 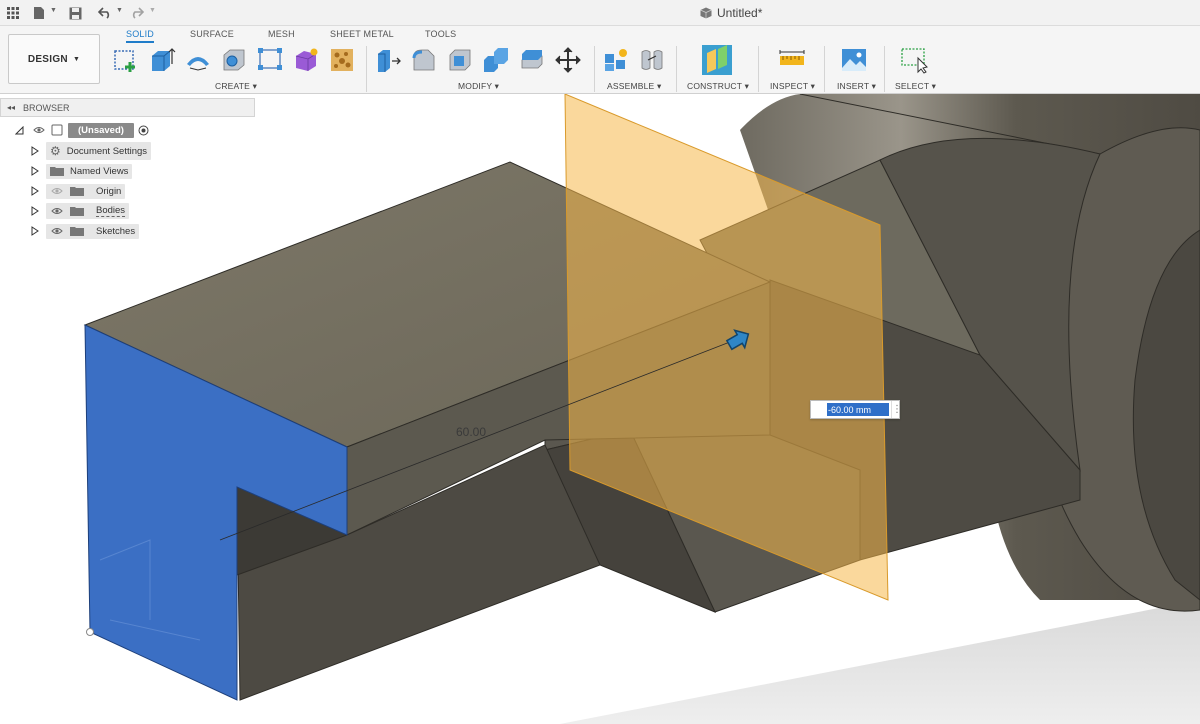 I want to click on browser-item-document-settings: ⚙ Document Settings, so click(x=91, y=151).